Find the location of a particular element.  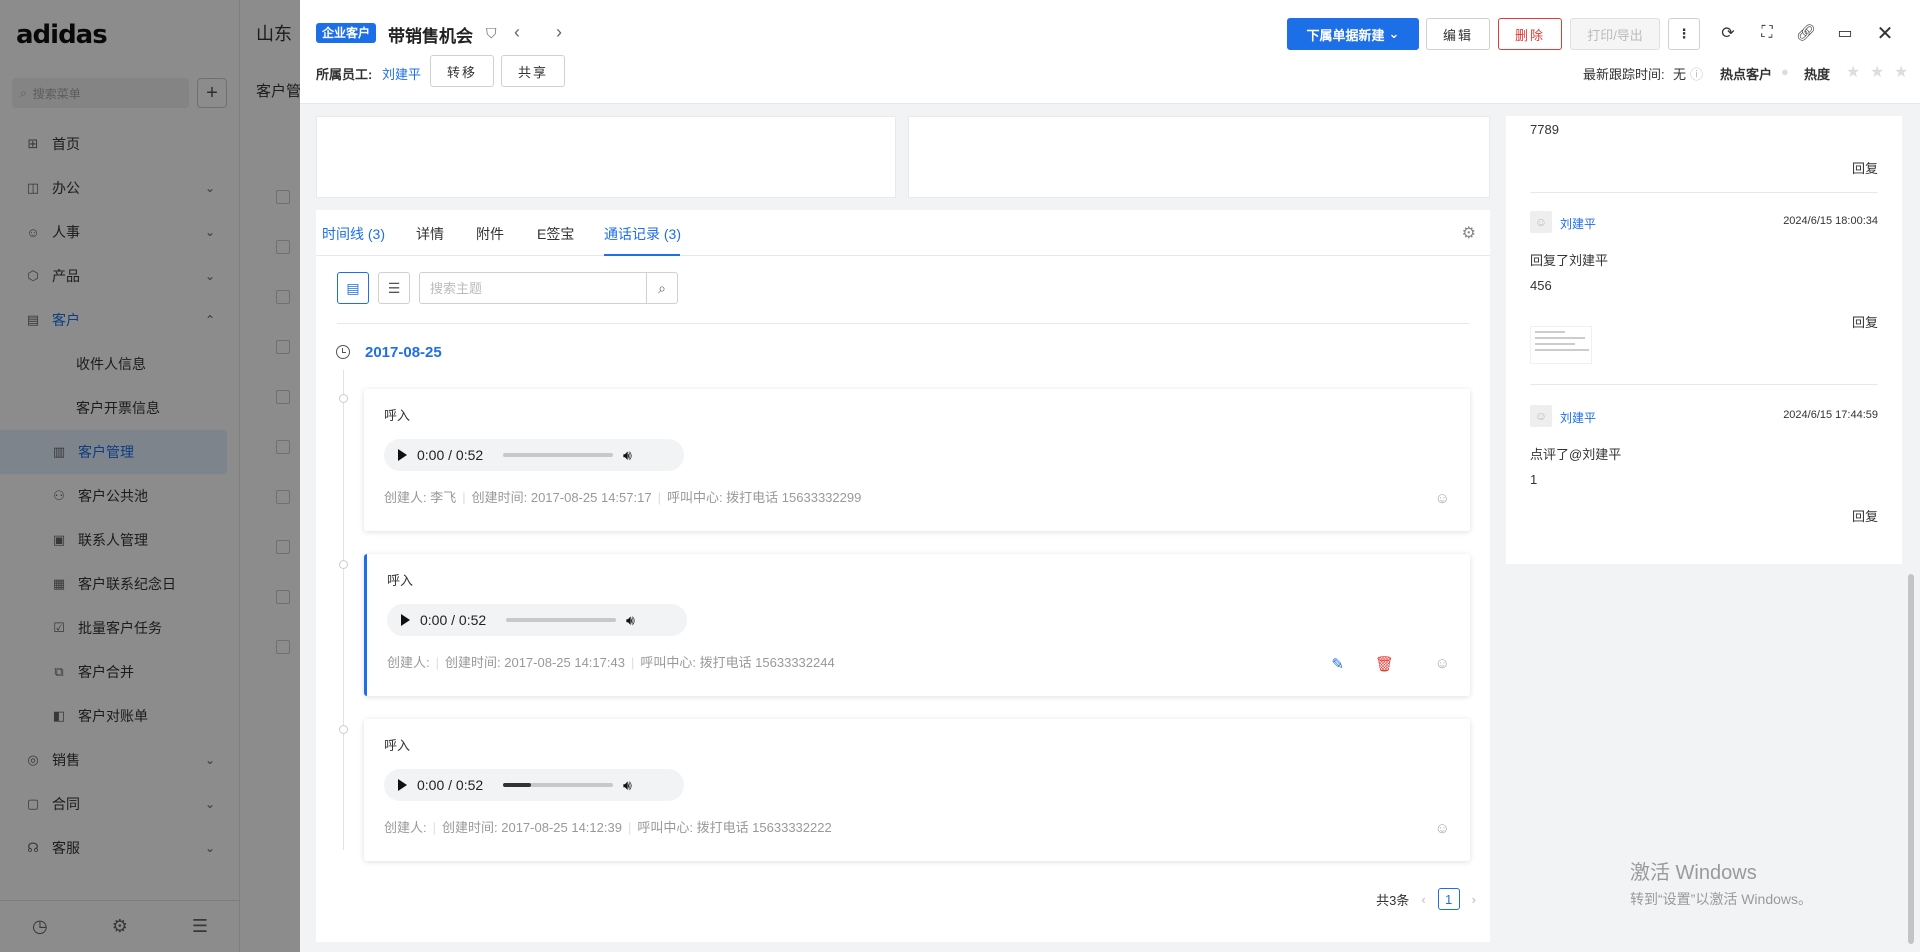

next-page-icon: › is located at coordinates (1474, 899).